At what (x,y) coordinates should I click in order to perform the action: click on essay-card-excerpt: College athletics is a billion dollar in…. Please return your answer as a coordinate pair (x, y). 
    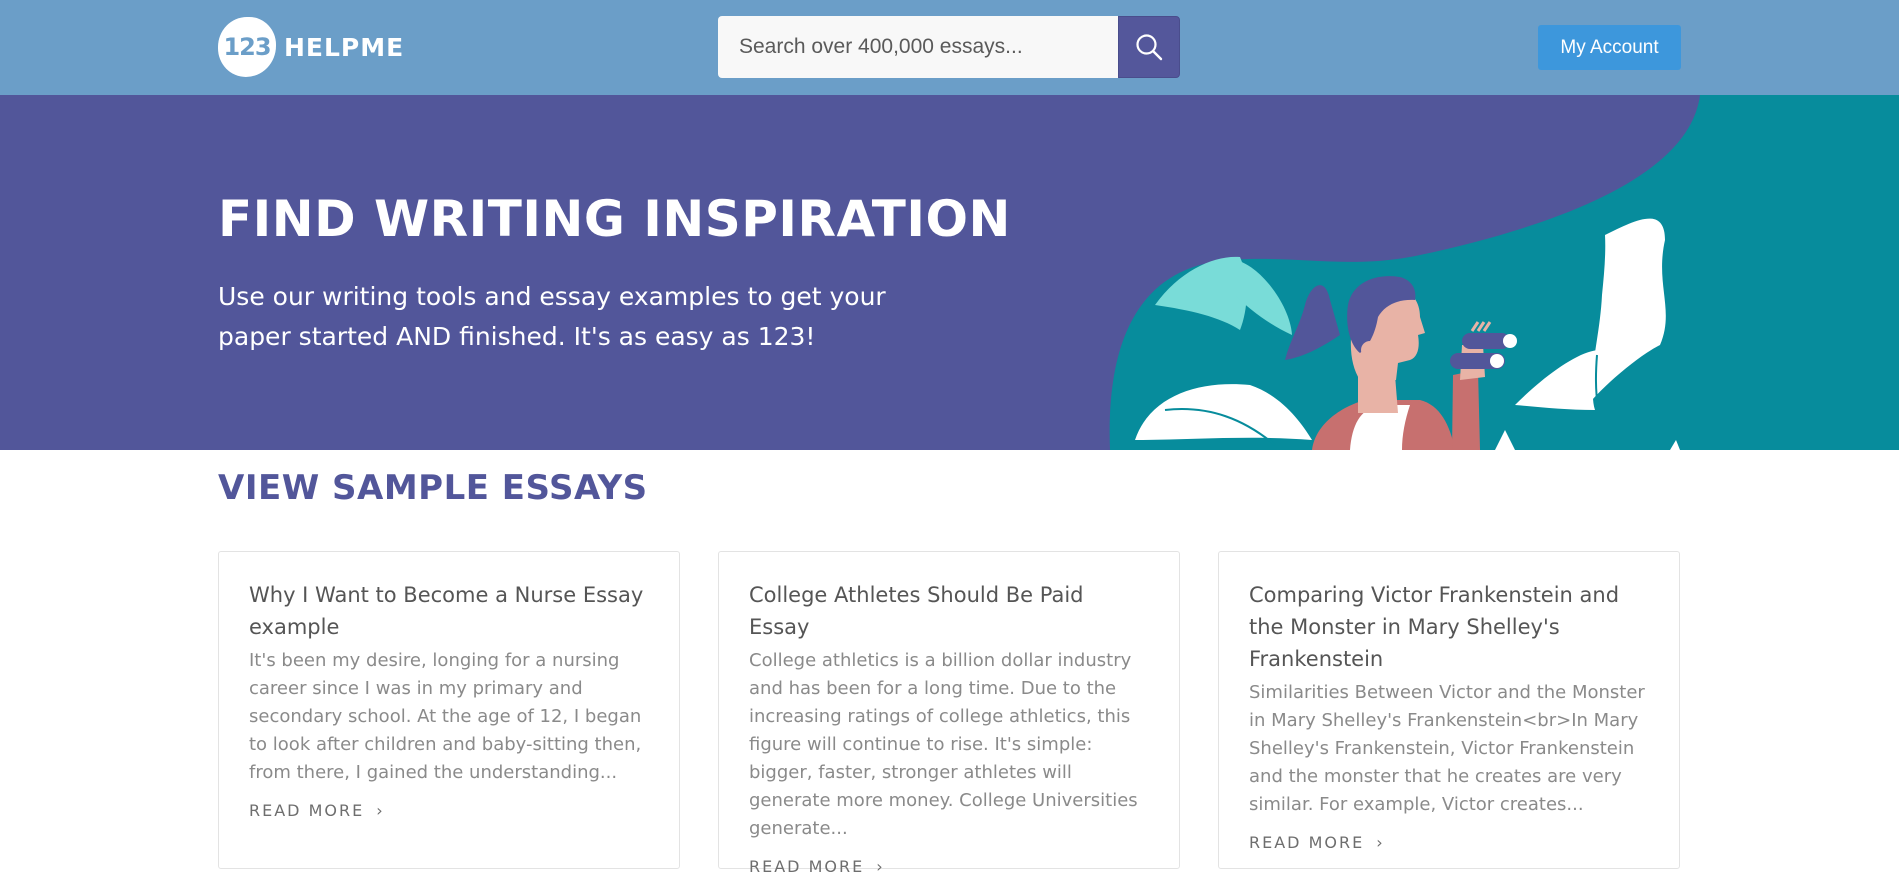
    Looking at the image, I should click on (943, 744).